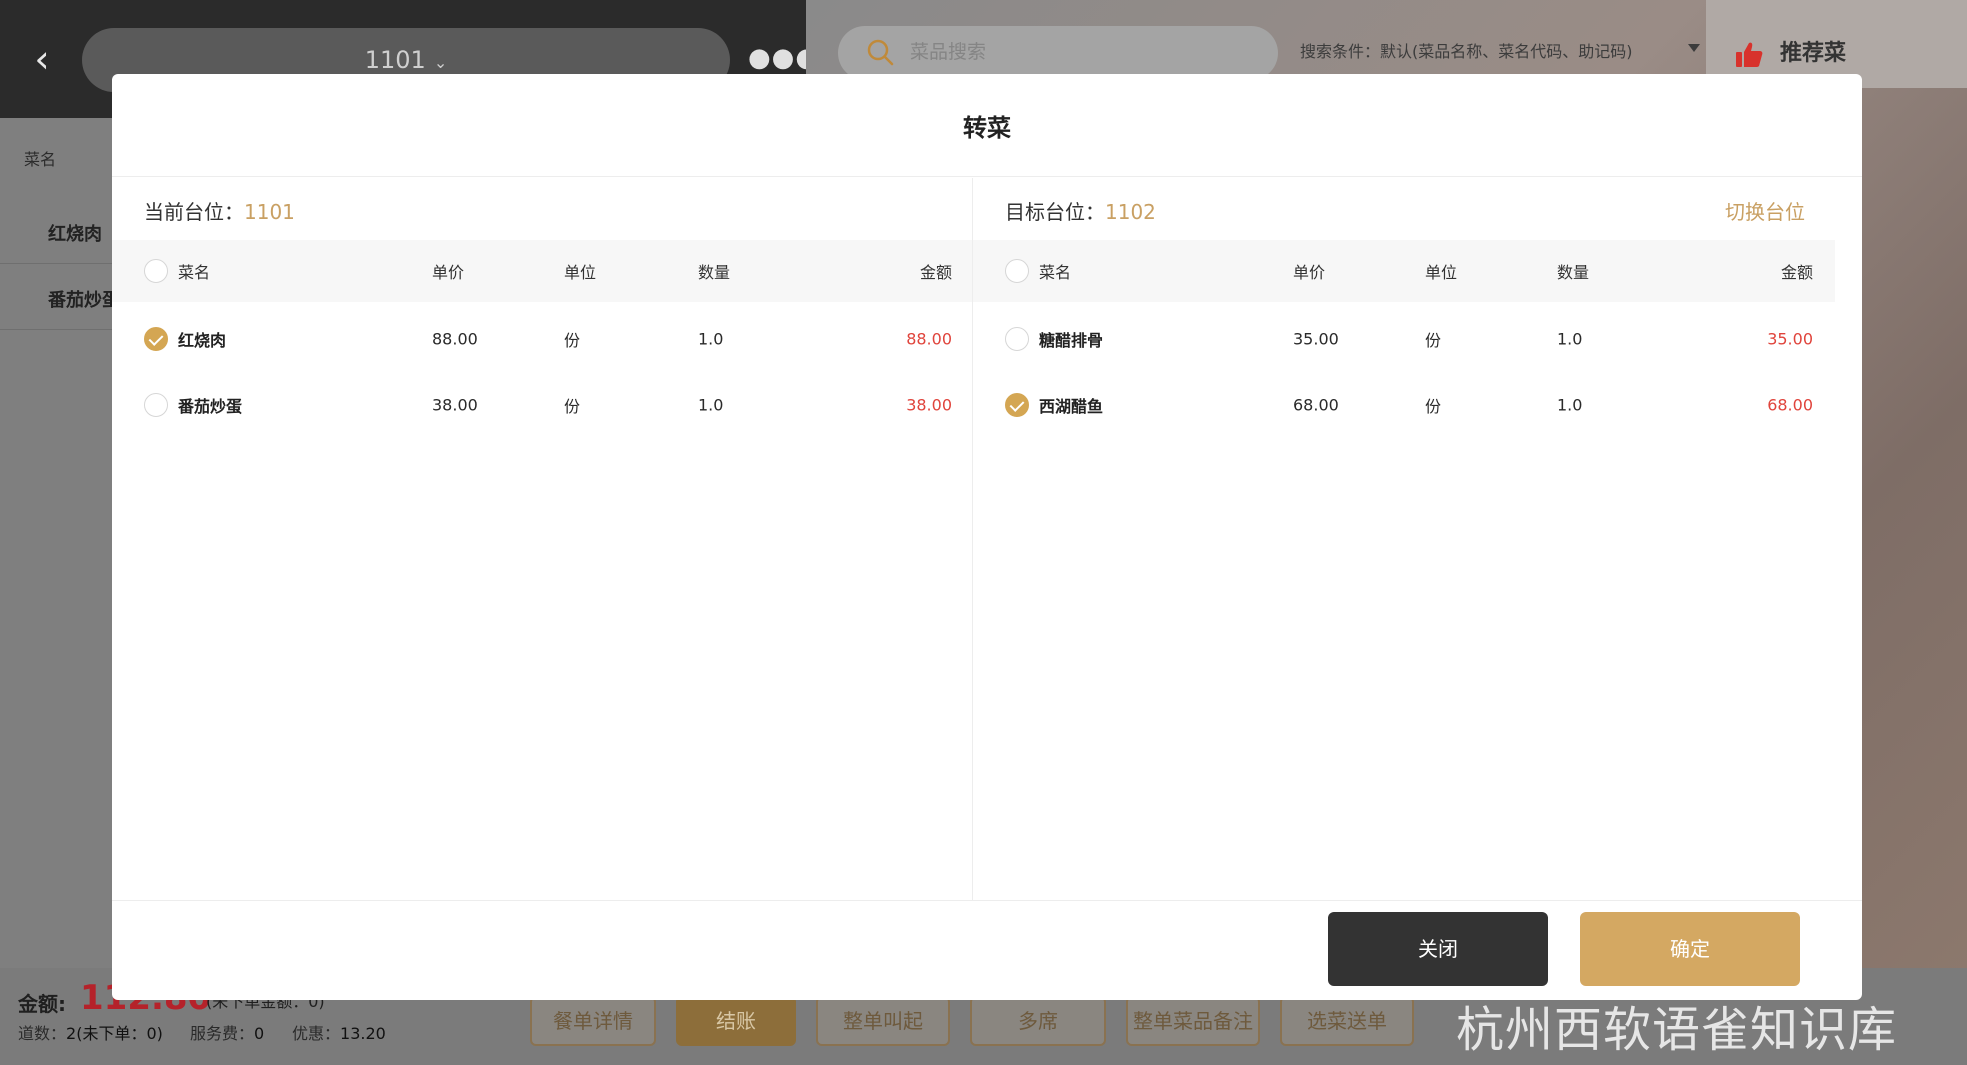 The image size is (1967, 1065). I want to click on order-list-item: 红烧肉, so click(56, 231).